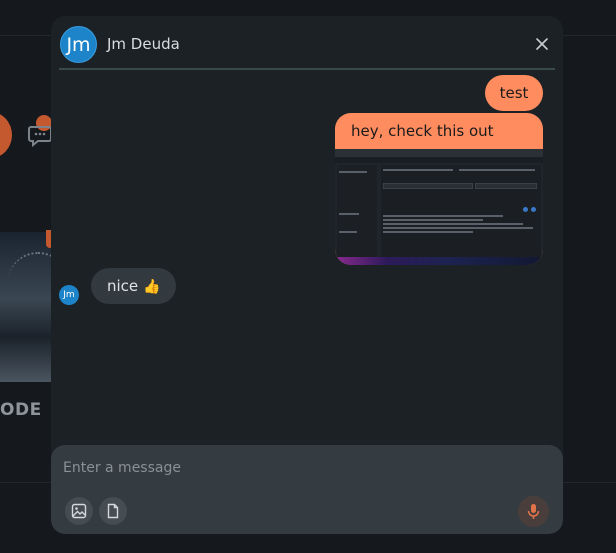  I want to click on message-input, so click(263, 468).